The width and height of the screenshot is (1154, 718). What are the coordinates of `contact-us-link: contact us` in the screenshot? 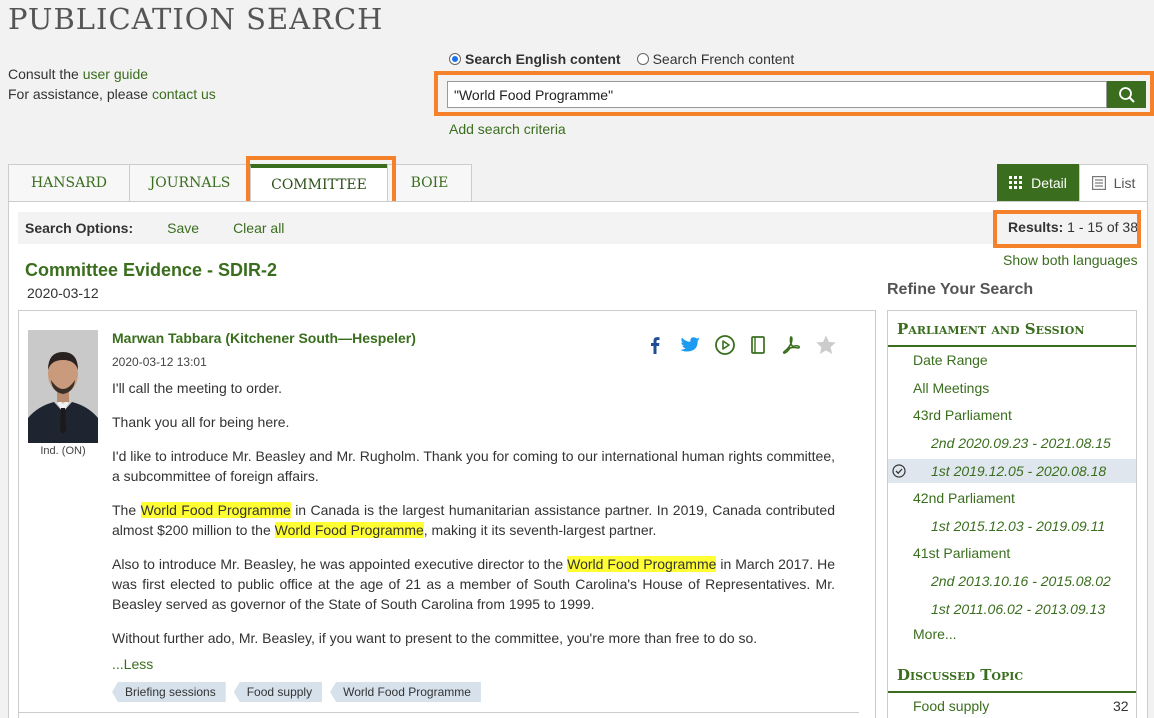 It's located at (184, 94).